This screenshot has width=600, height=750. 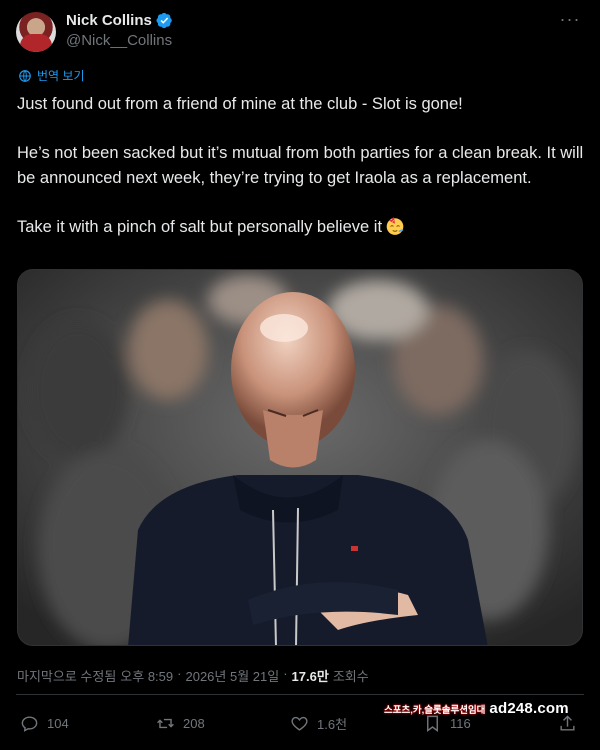 I want to click on action-bar: 104 208 1.6천 116, so click(x=305, y=726).